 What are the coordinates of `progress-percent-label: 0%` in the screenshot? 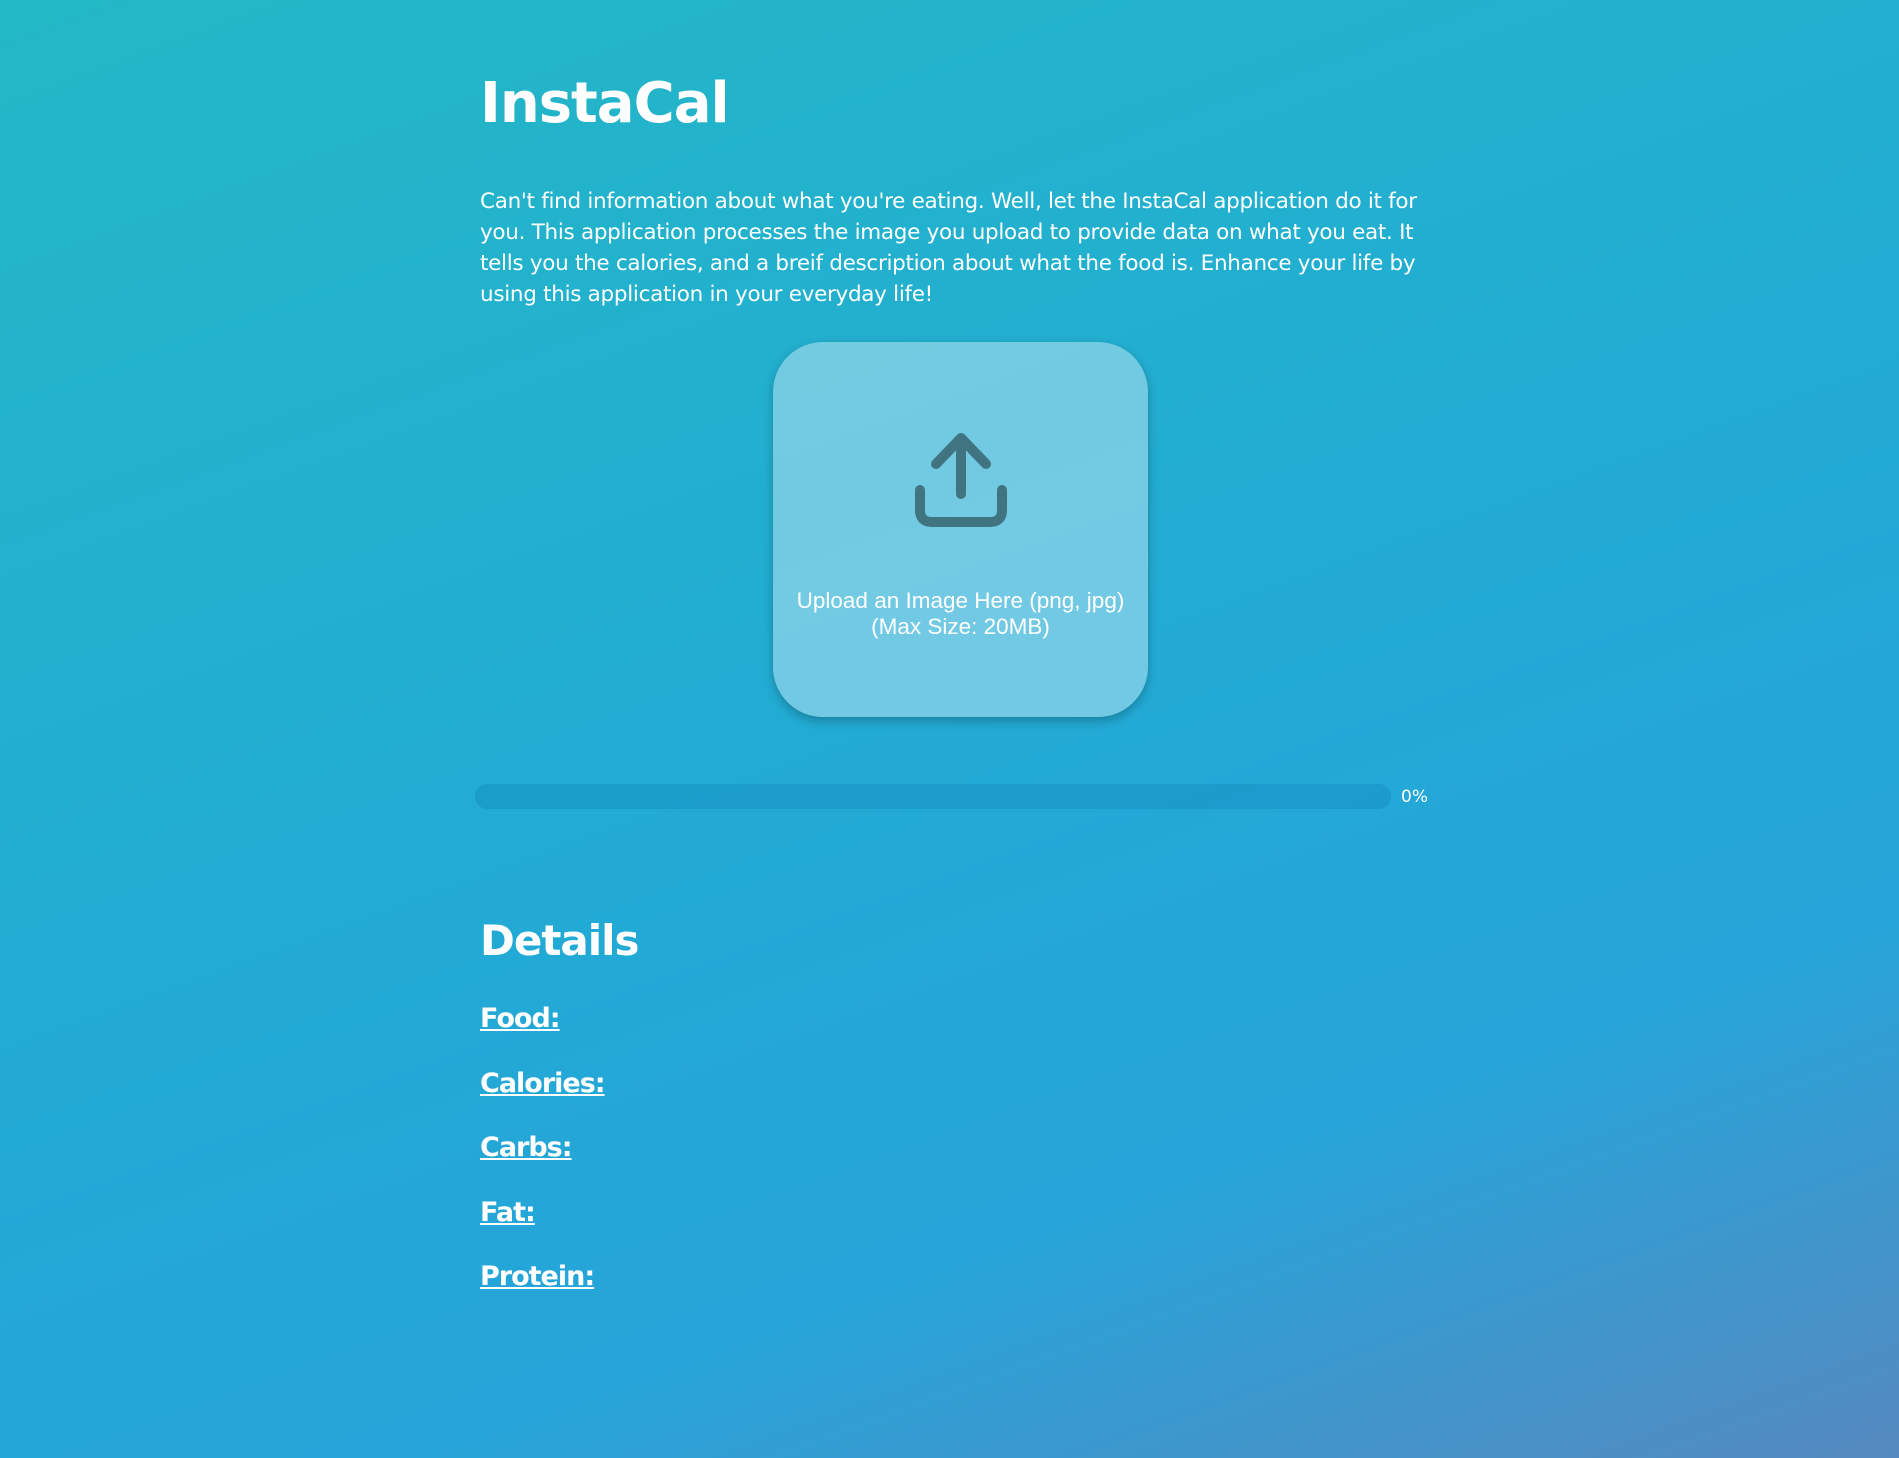 It's located at (1414, 797).